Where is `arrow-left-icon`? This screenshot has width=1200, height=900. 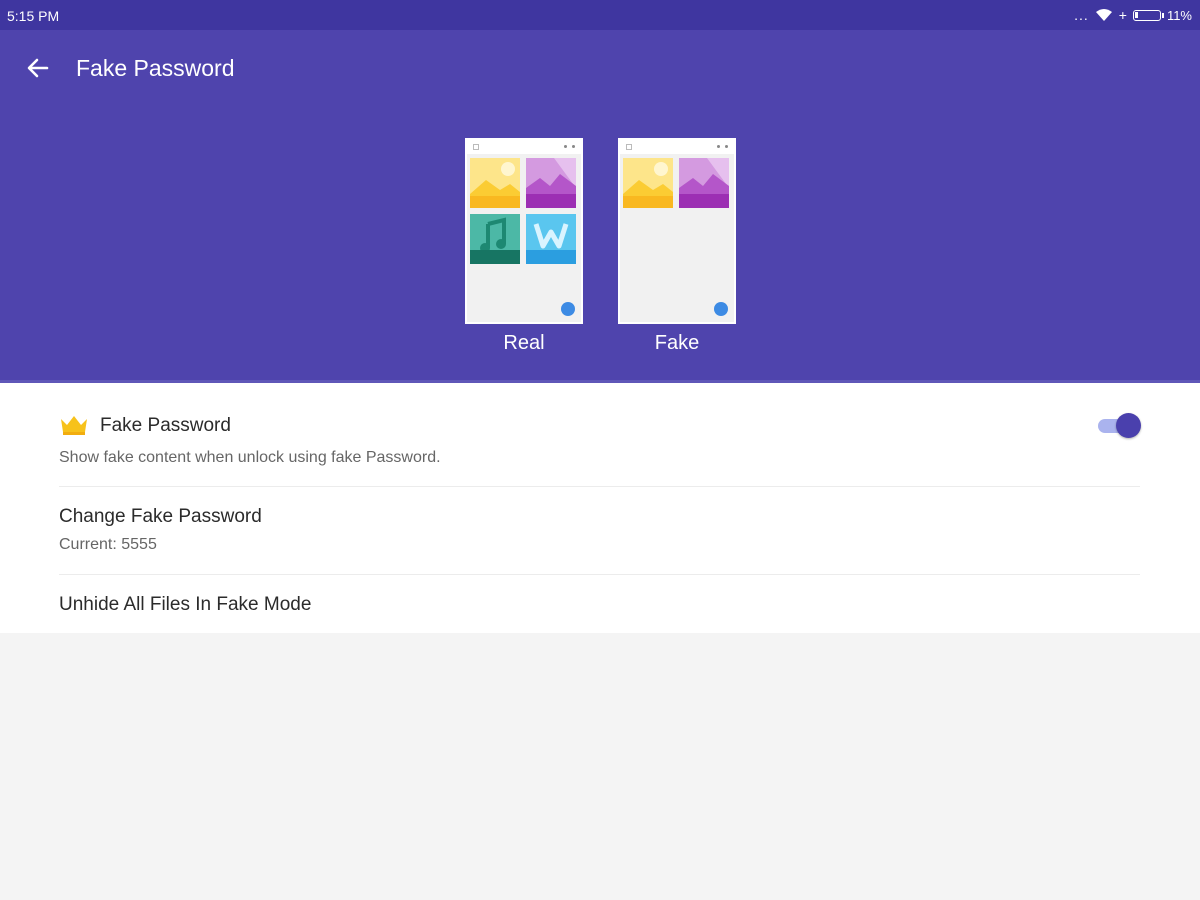
arrow-left-icon is located at coordinates (38, 68).